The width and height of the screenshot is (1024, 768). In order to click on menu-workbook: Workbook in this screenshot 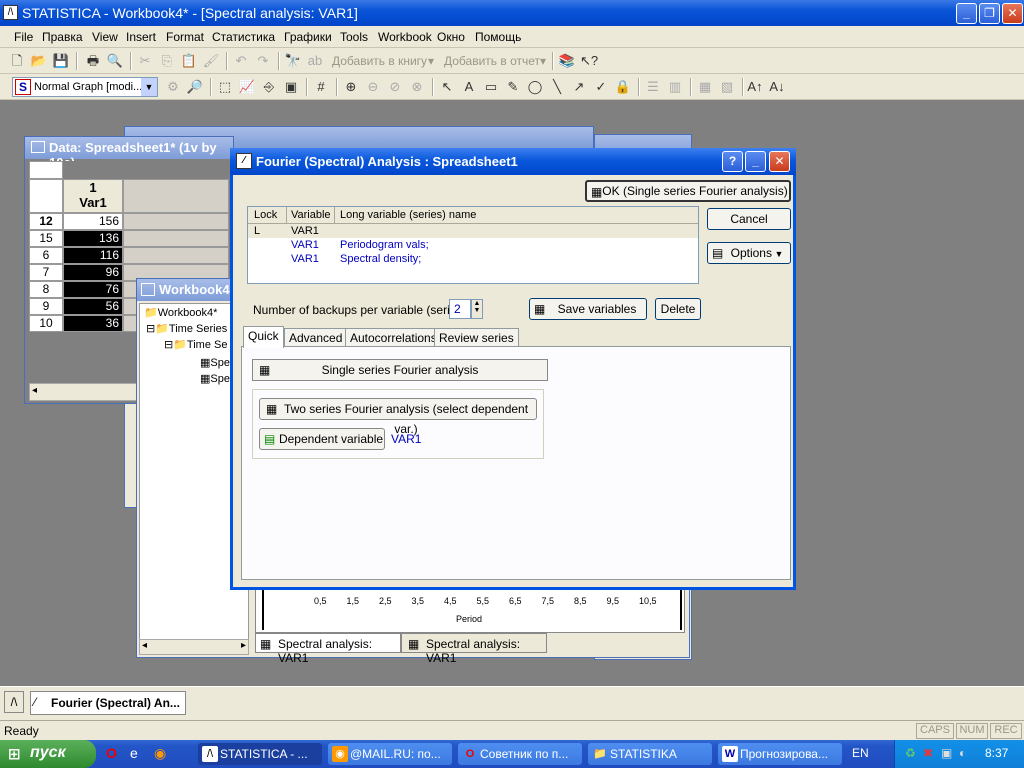, I will do `click(405, 37)`.